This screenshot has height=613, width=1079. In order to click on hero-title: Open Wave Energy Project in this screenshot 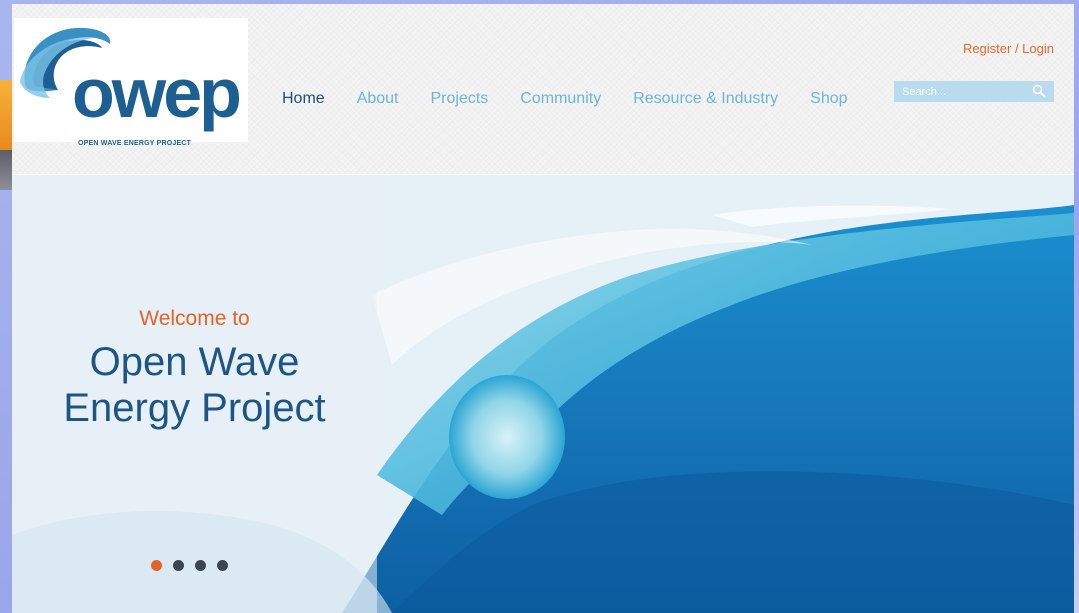, I will do `click(194, 385)`.